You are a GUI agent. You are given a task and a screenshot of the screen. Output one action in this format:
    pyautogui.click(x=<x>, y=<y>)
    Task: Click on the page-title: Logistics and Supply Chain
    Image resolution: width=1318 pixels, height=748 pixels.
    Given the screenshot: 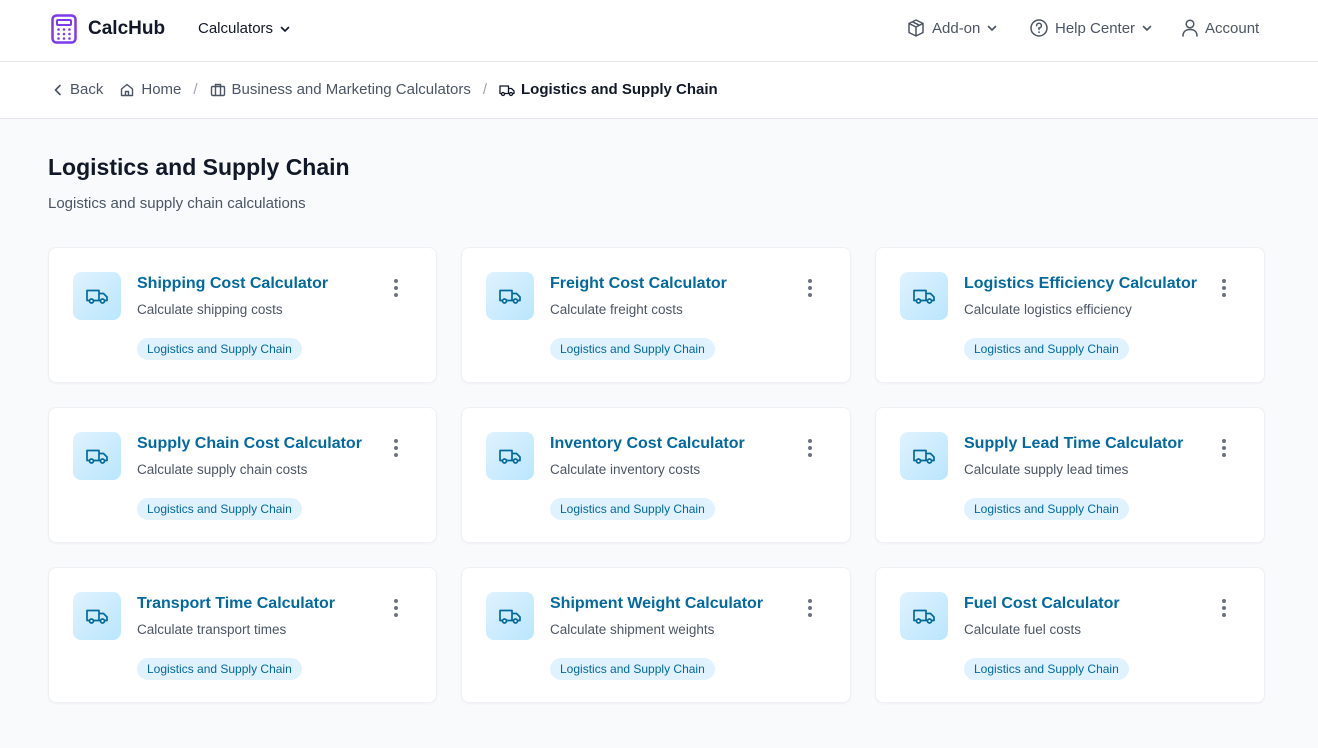 What is the action you would take?
    pyautogui.click(x=199, y=167)
    